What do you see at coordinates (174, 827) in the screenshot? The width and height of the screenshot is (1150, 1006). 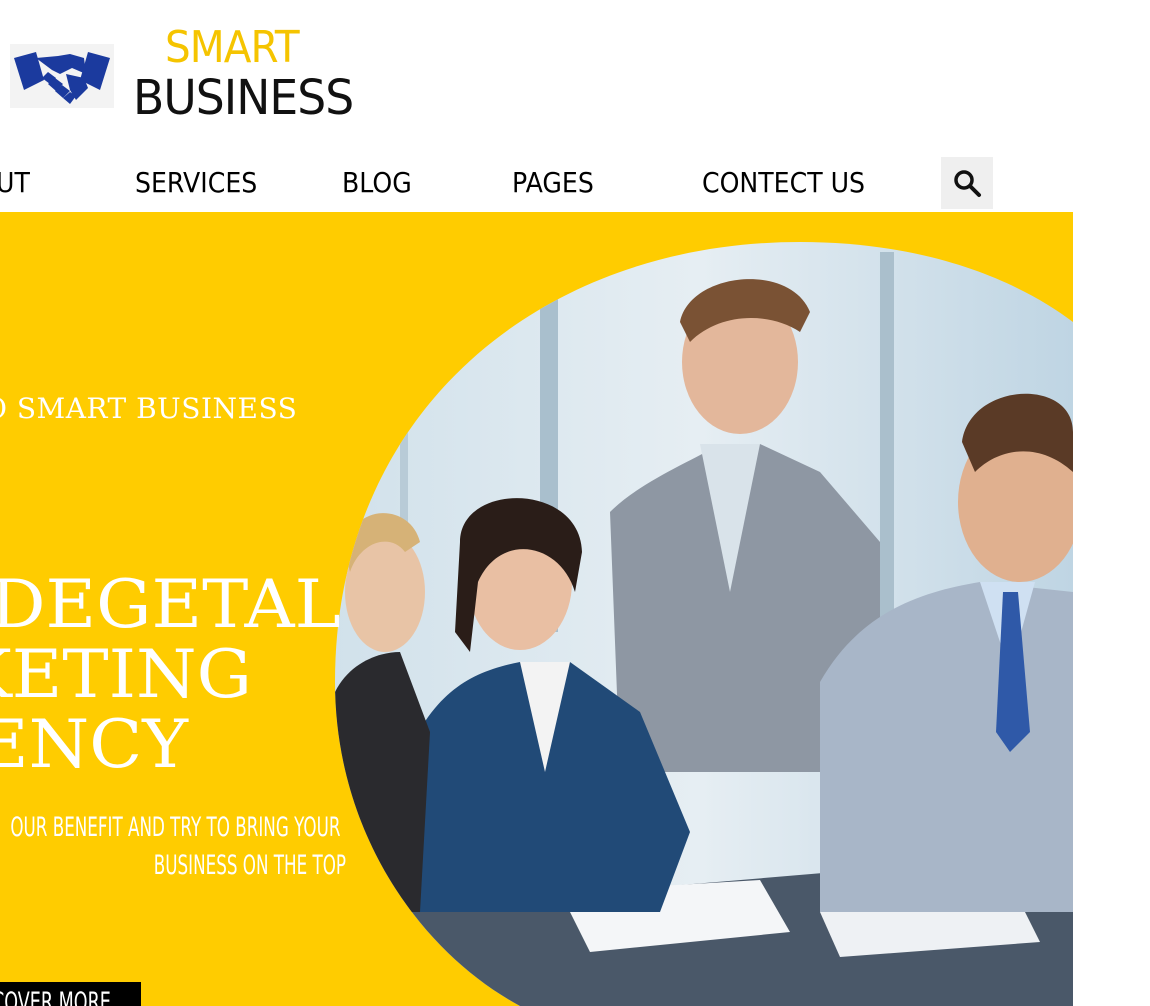 I see `hero-subtitle-line1: OUR BENEFIT AND TRY TO BRING YOUR` at bounding box center [174, 827].